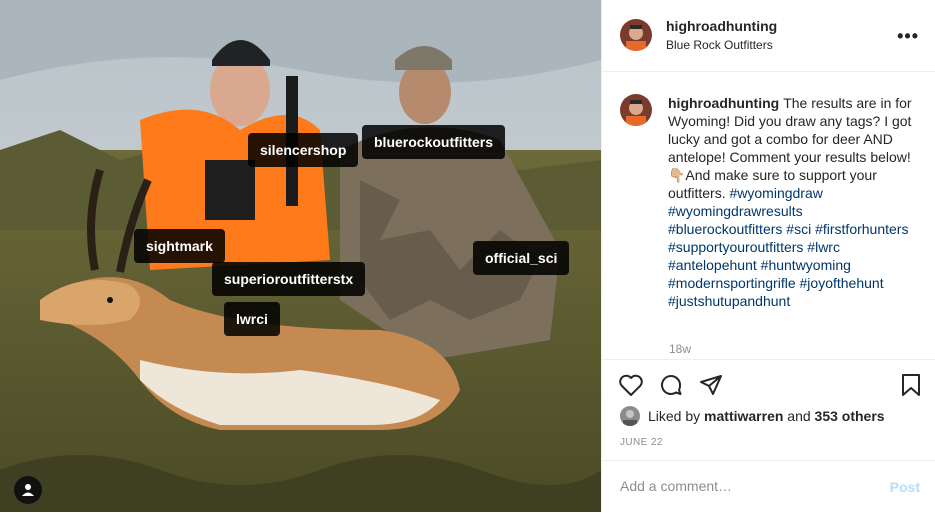  Describe the element at coordinates (289, 279) in the screenshot. I see `photo-tag-superioroutfitterstx: superioroutfitterstx` at that location.